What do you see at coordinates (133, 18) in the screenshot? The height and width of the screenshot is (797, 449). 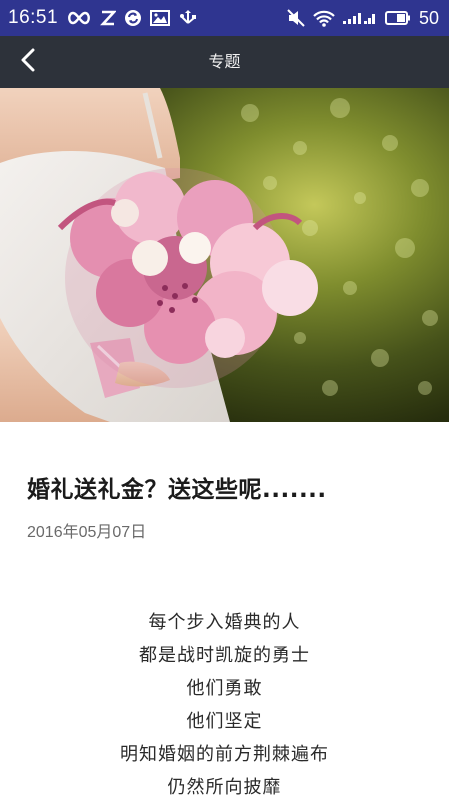 I see `sync-icon` at bounding box center [133, 18].